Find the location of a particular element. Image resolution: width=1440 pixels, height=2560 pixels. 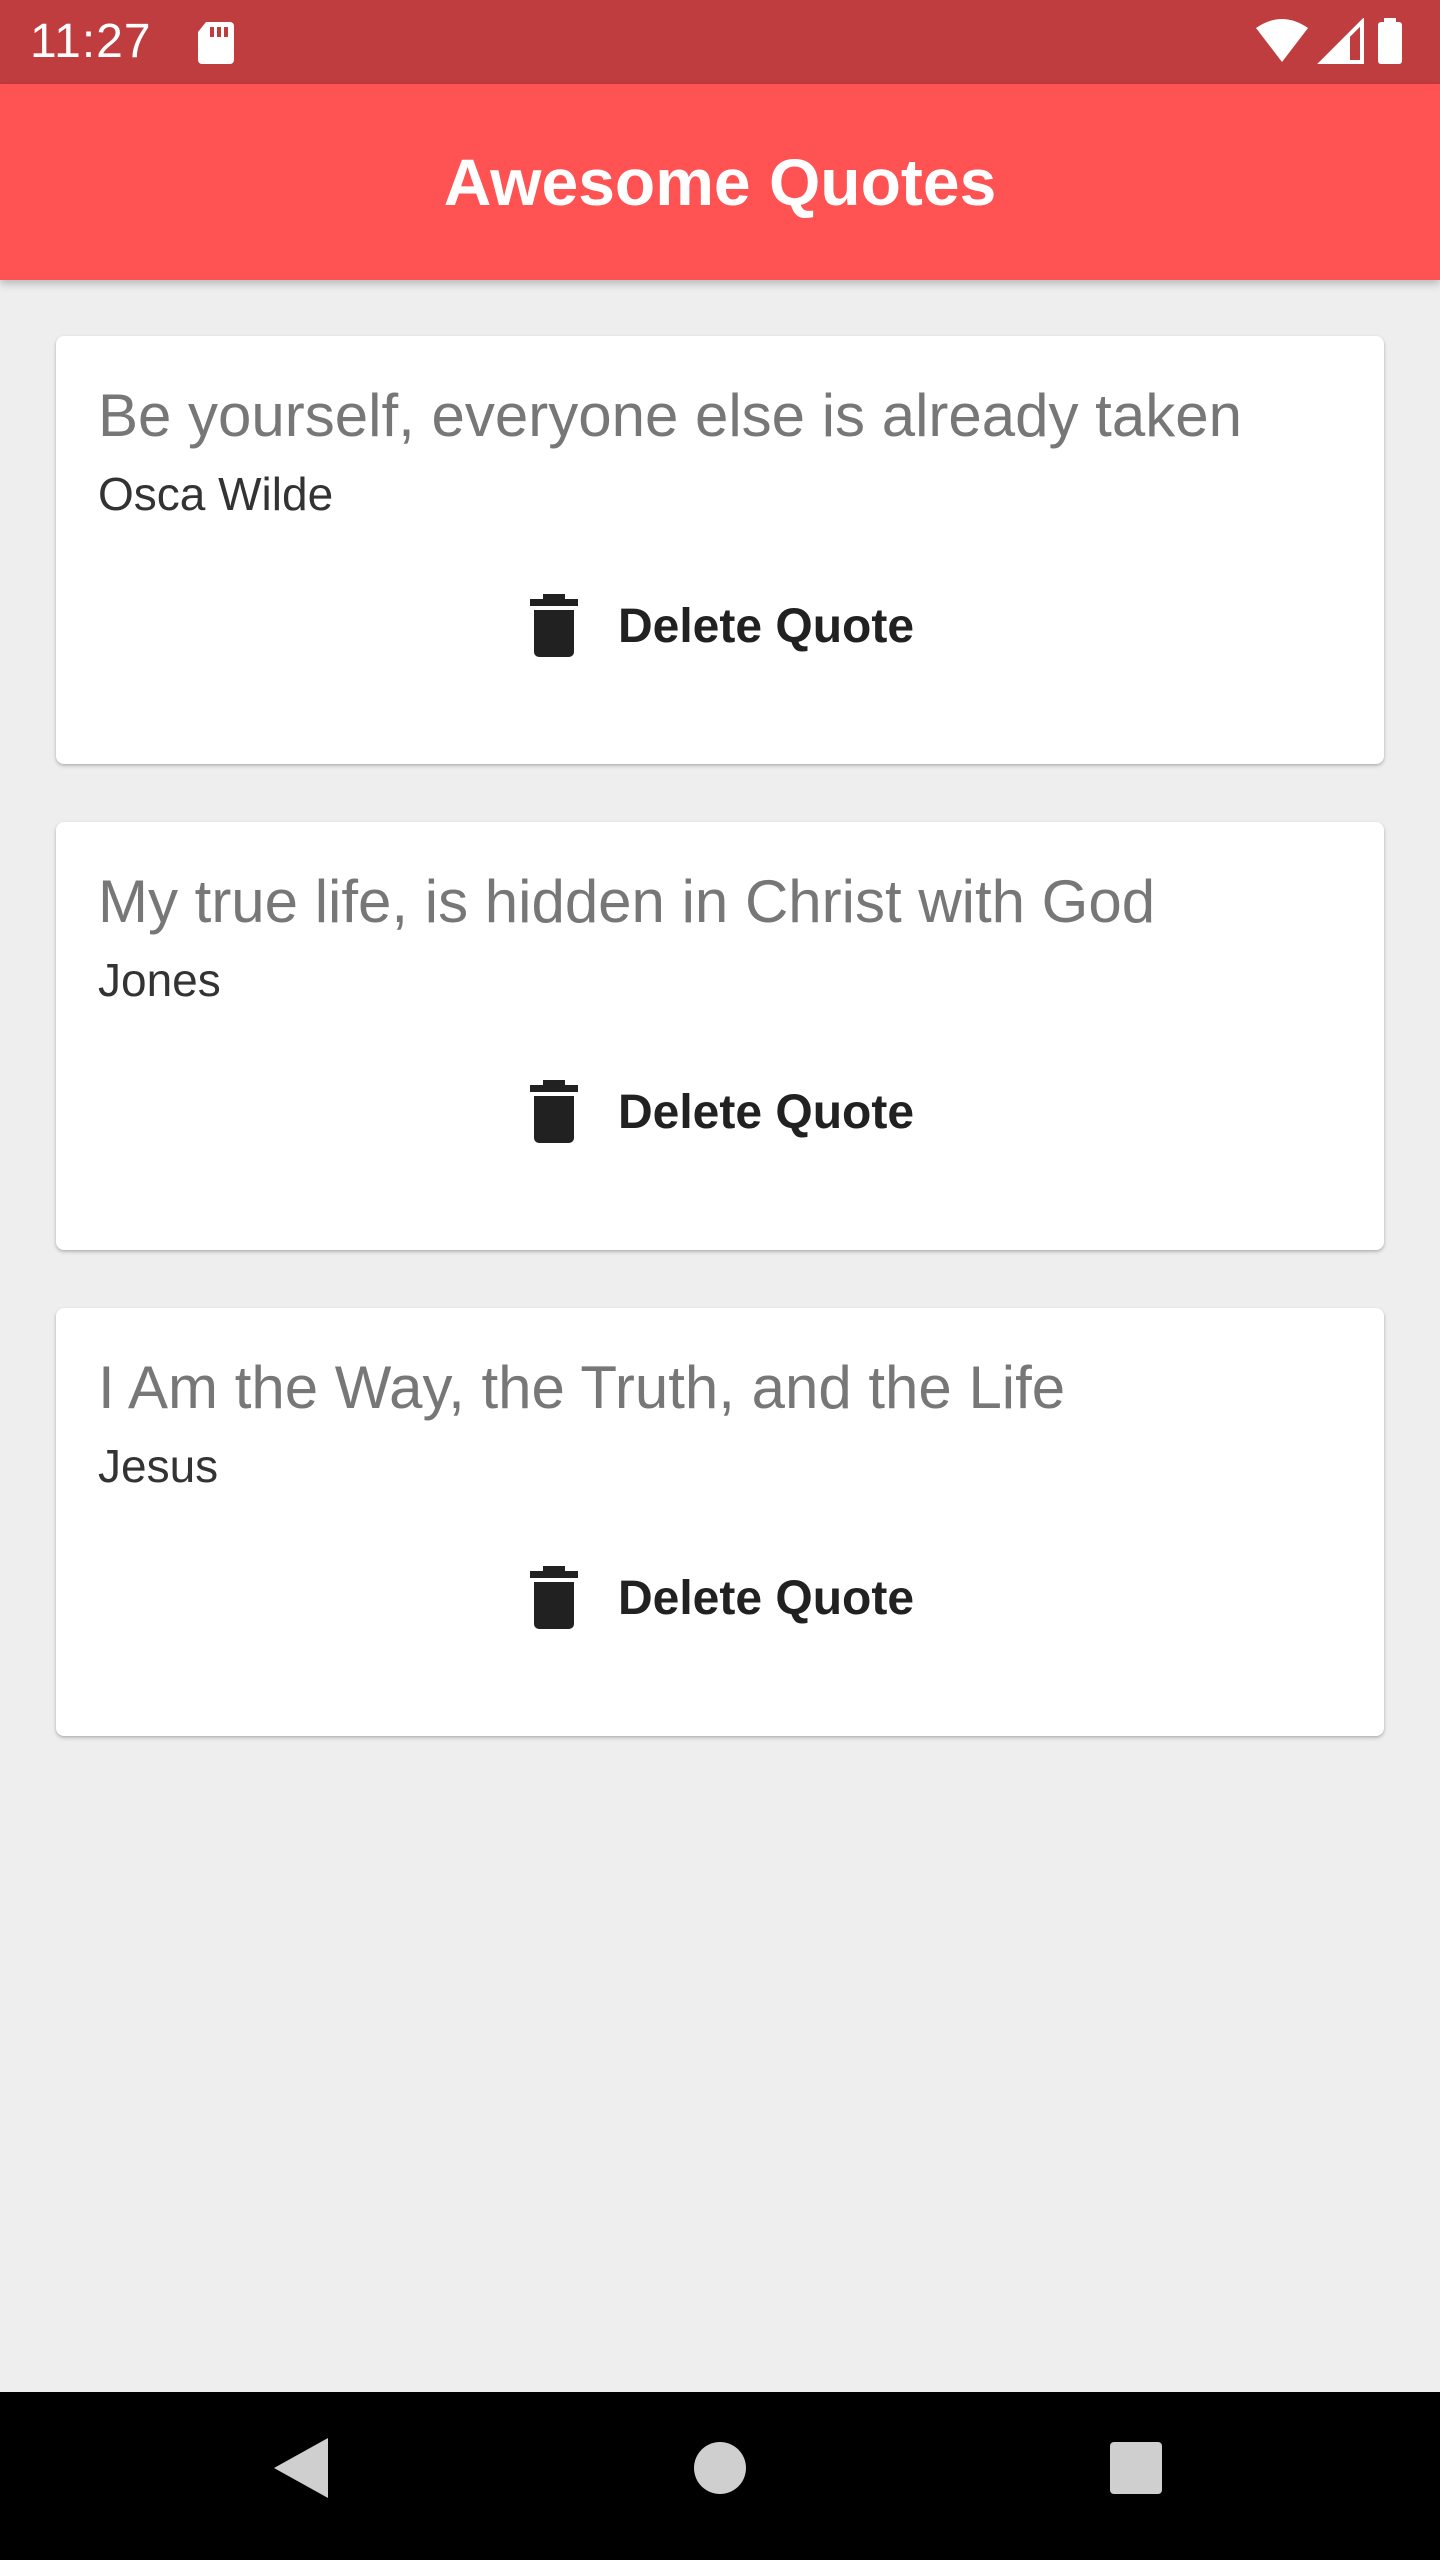

sd-card-icon is located at coordinates (216, 43).